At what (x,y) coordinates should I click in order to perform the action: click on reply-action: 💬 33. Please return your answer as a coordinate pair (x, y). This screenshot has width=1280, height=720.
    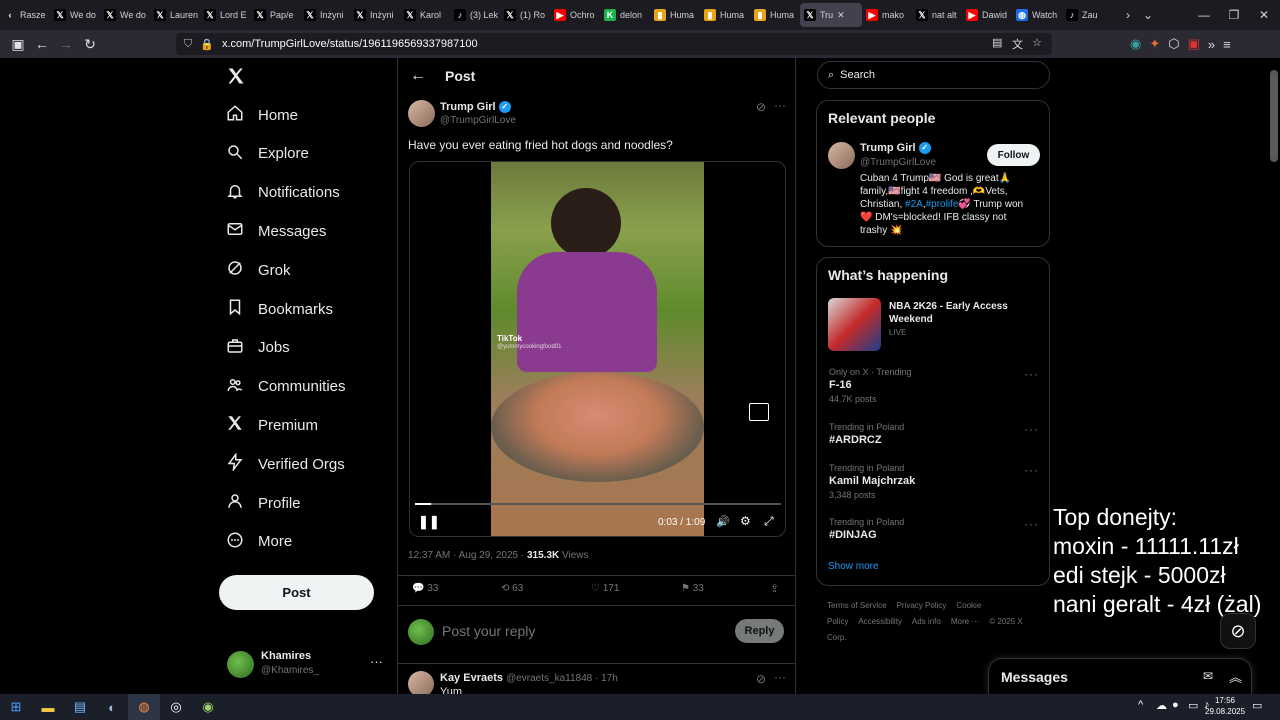
    Looking at the image, I should click on (425, 588).